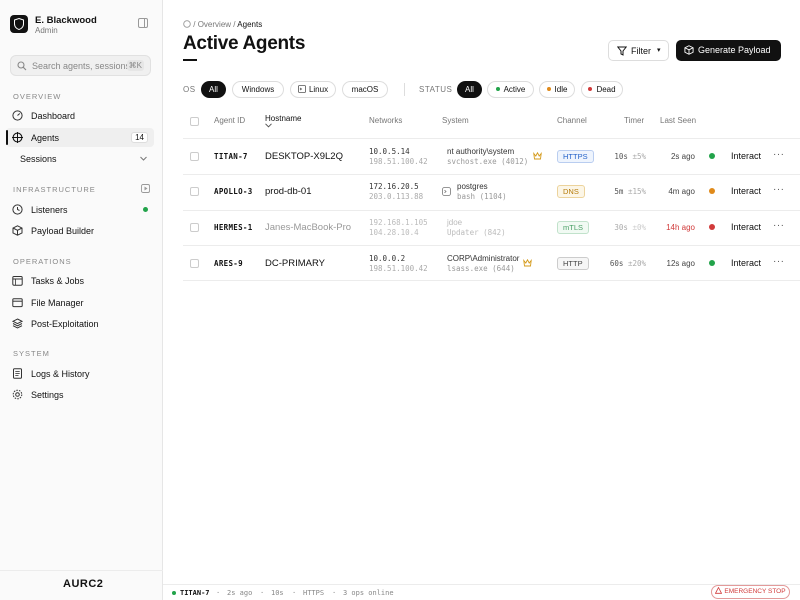 The width and height of the screenshot is (800, 600). Describe the element at coordinates (268, 125) in the screenshot. I see `sort-descending-icon` at that location.